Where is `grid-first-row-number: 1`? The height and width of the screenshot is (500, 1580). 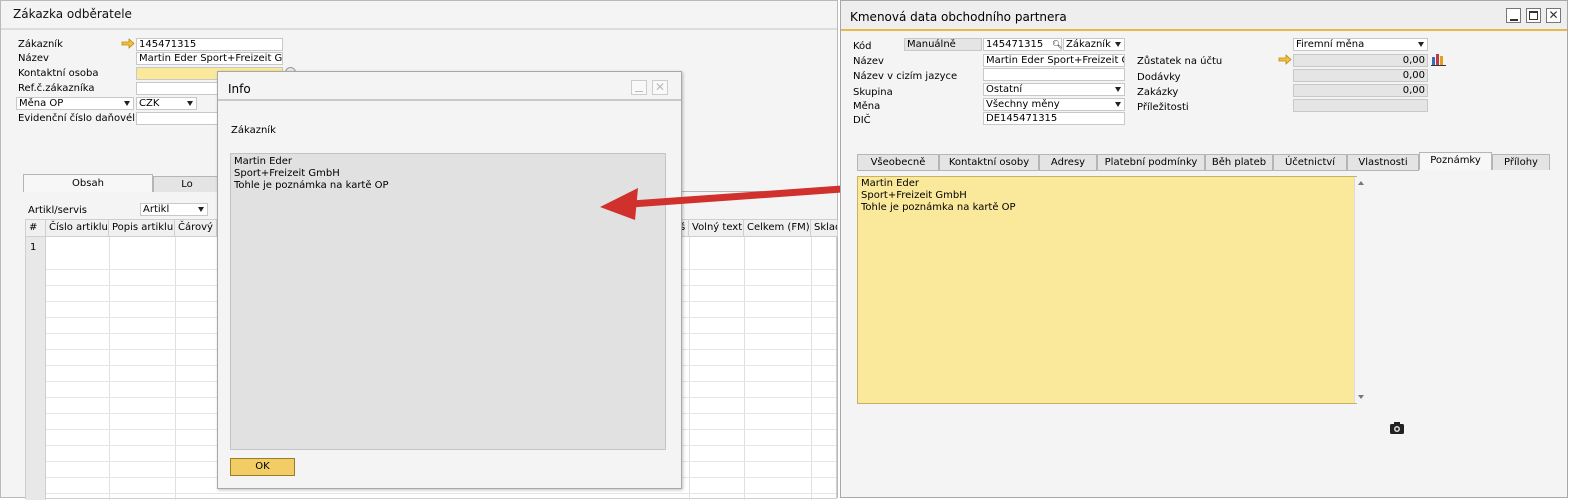 grid-first-row-number: 1 is located at coordinates (33, 247).